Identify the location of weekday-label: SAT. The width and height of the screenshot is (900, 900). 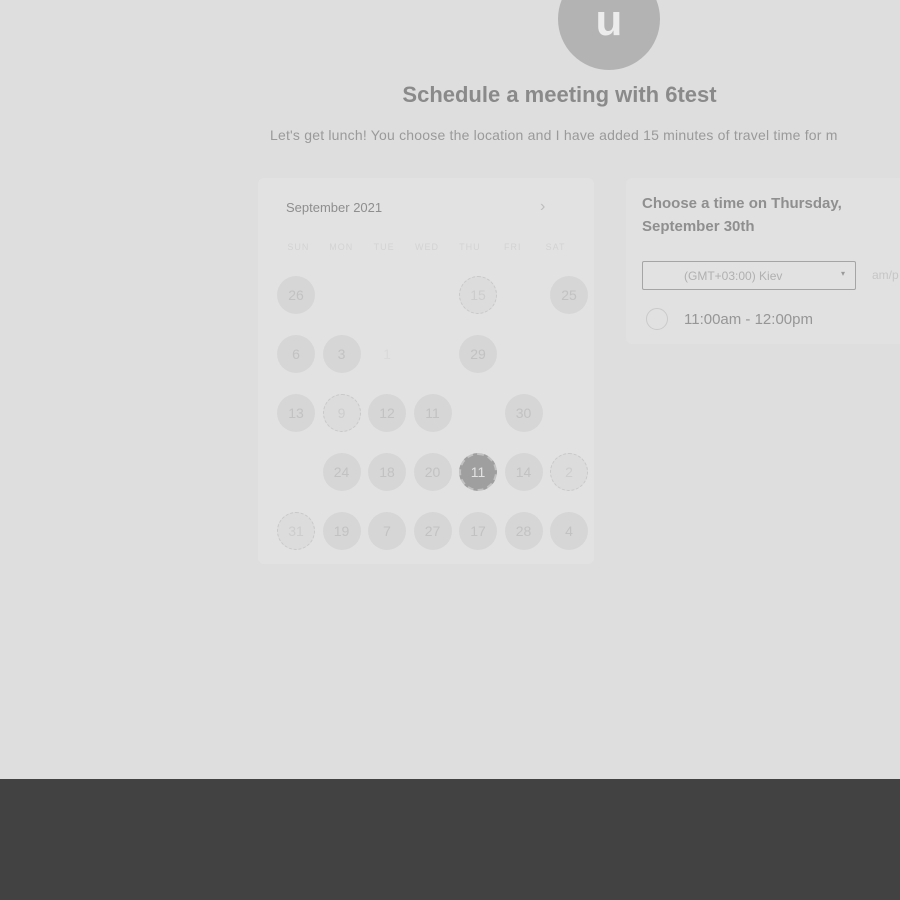
(555, 247).